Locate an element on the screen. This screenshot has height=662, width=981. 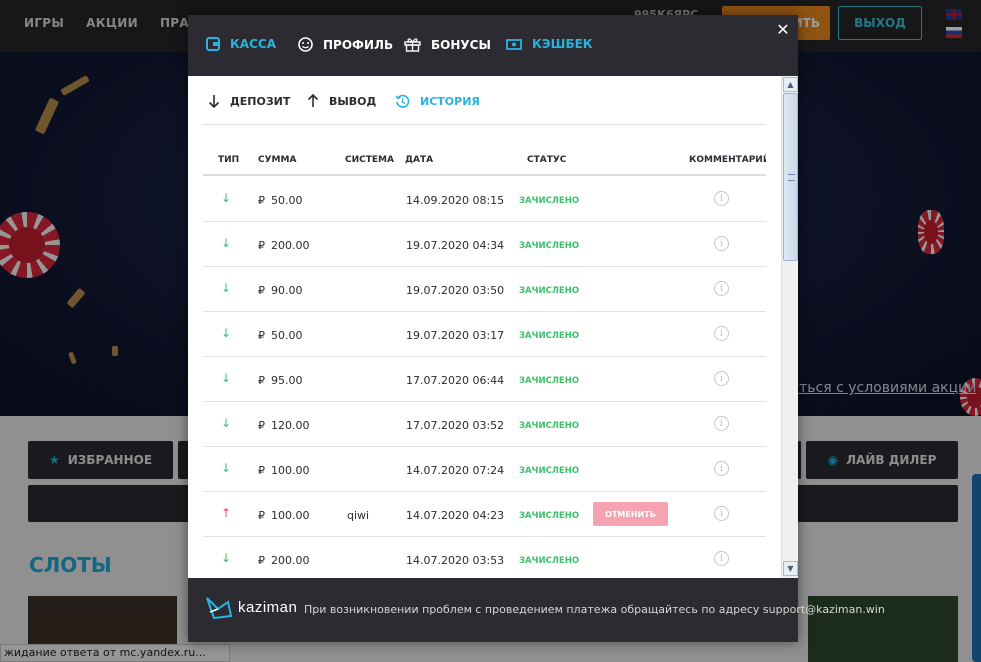
tab-cashback: КЭШБЕК is located at coordinates (549, 44).